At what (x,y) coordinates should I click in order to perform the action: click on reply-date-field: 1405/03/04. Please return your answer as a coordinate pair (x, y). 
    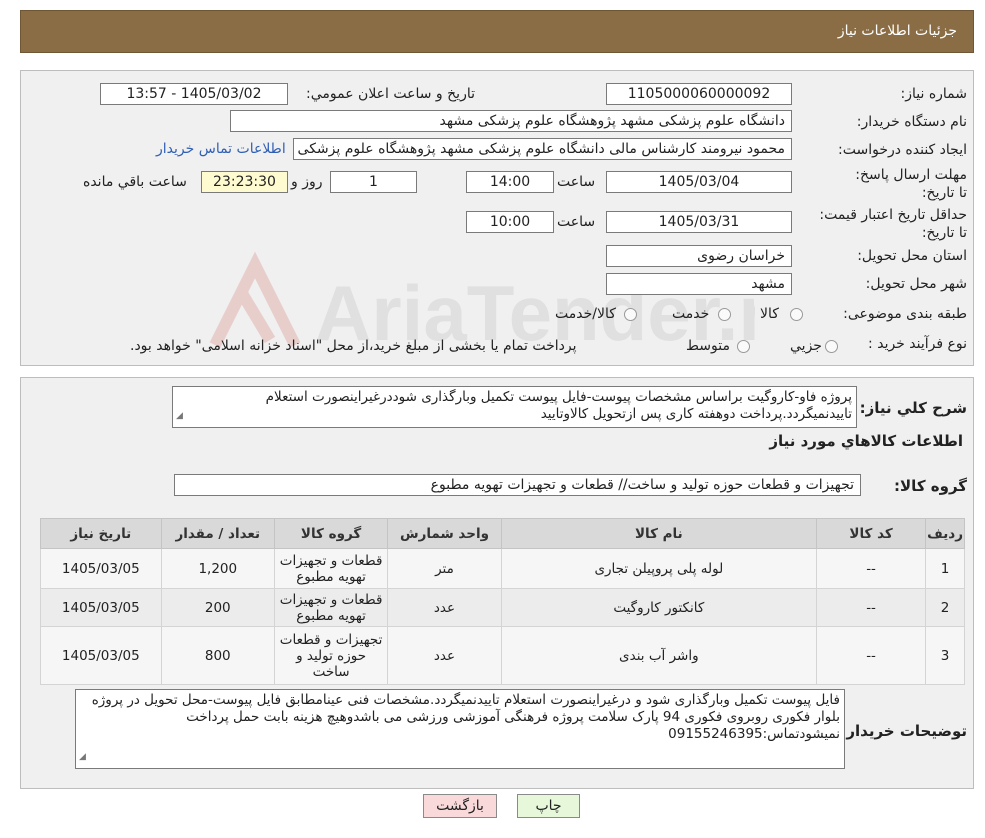
    Looking at the image, I should click on (699, 182).